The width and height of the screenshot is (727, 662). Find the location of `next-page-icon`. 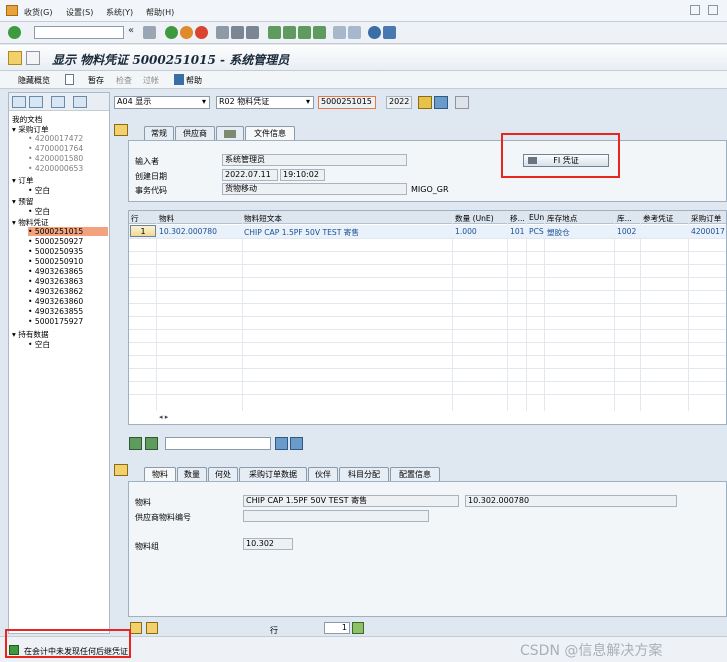

next-page-icon is located at coordinates (304, 32).